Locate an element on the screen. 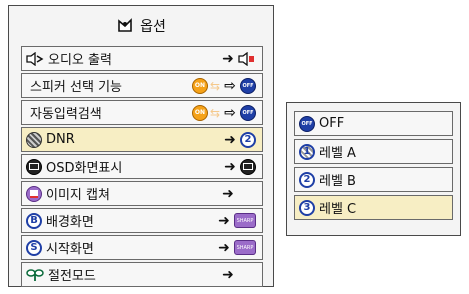 This screenshot has width=469, height=294. menu-item-label: OSD화면표시 is located at coordinates (84, 168).